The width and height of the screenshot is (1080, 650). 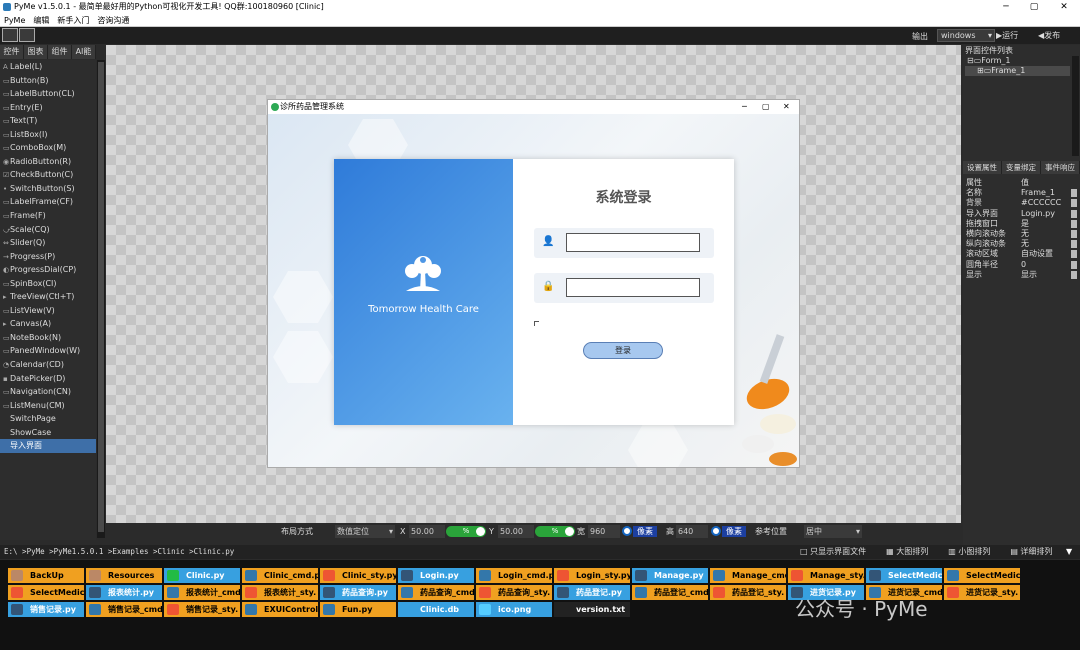 What do you see at coordinates (48, 379) in the screenshot?
I see `palette-item: ▪ DatePicker(D)` at bounding box center [48, 379].